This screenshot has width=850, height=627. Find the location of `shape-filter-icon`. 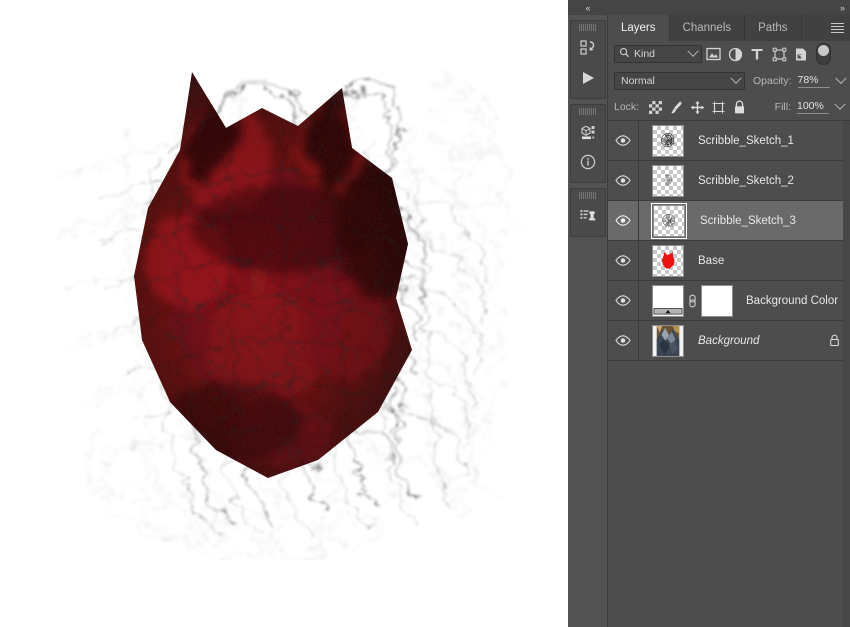

shape-filter-icon is located at coordinates (779, 54).